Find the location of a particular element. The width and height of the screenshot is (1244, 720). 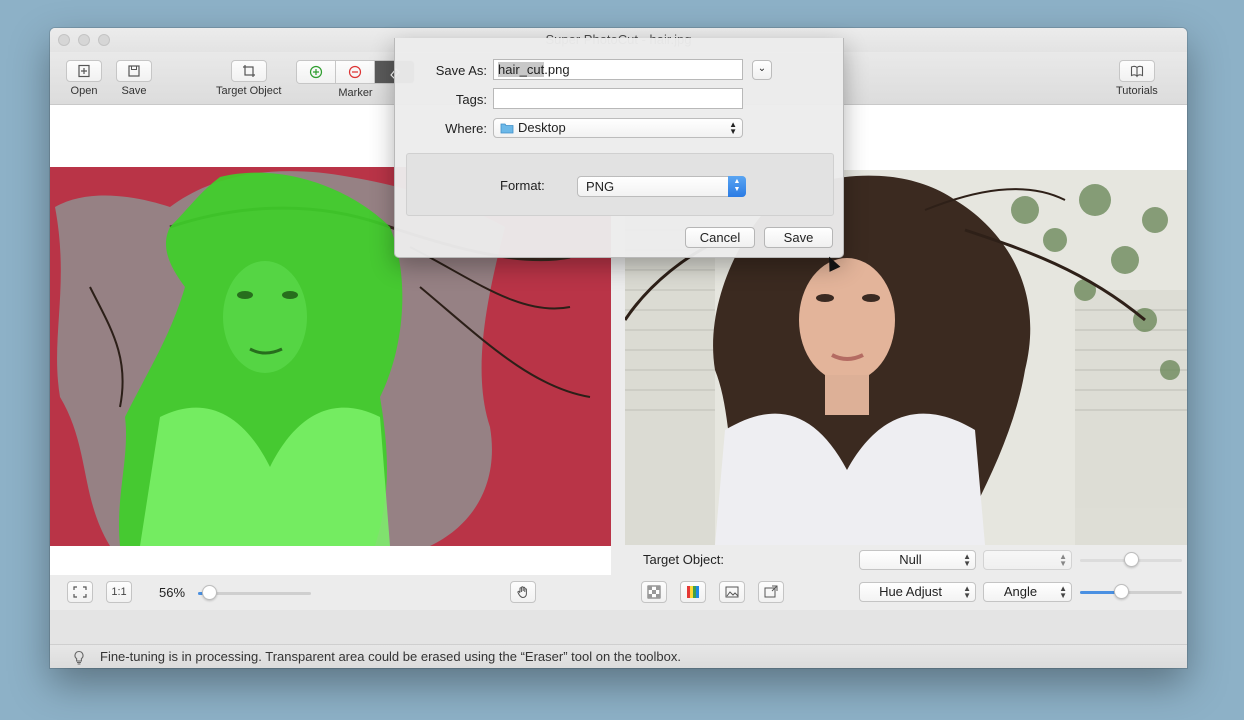

fit-screen-button is located at coordinates (80, 592).